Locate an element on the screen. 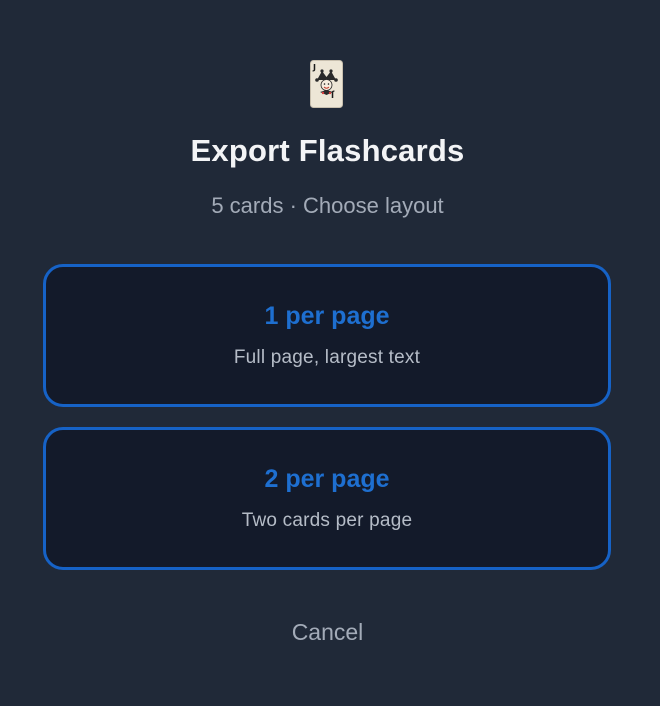 This screenshot has width=660, height=706. dialog-subtitle: 5 cards · Choose layout is located at coordinates (327, 205).